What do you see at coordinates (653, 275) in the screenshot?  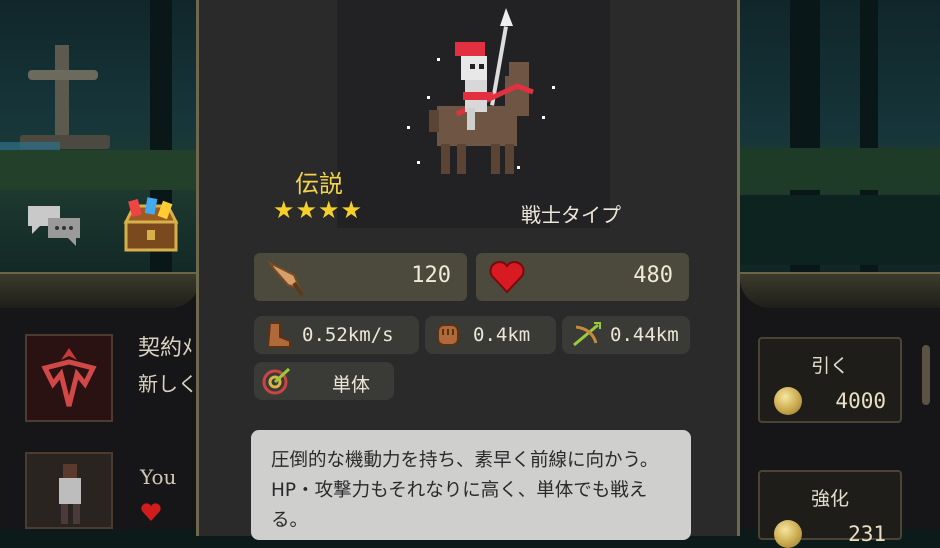 I see `hp-value: 480` at bounding box center [653, 275].